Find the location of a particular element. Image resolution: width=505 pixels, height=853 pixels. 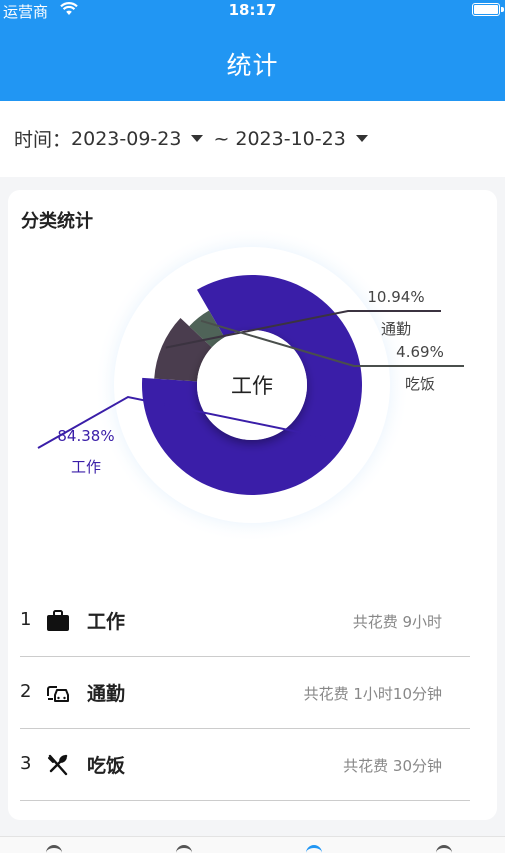

end-date-value: 2023-10-23 is located at coordinates (290, 138).